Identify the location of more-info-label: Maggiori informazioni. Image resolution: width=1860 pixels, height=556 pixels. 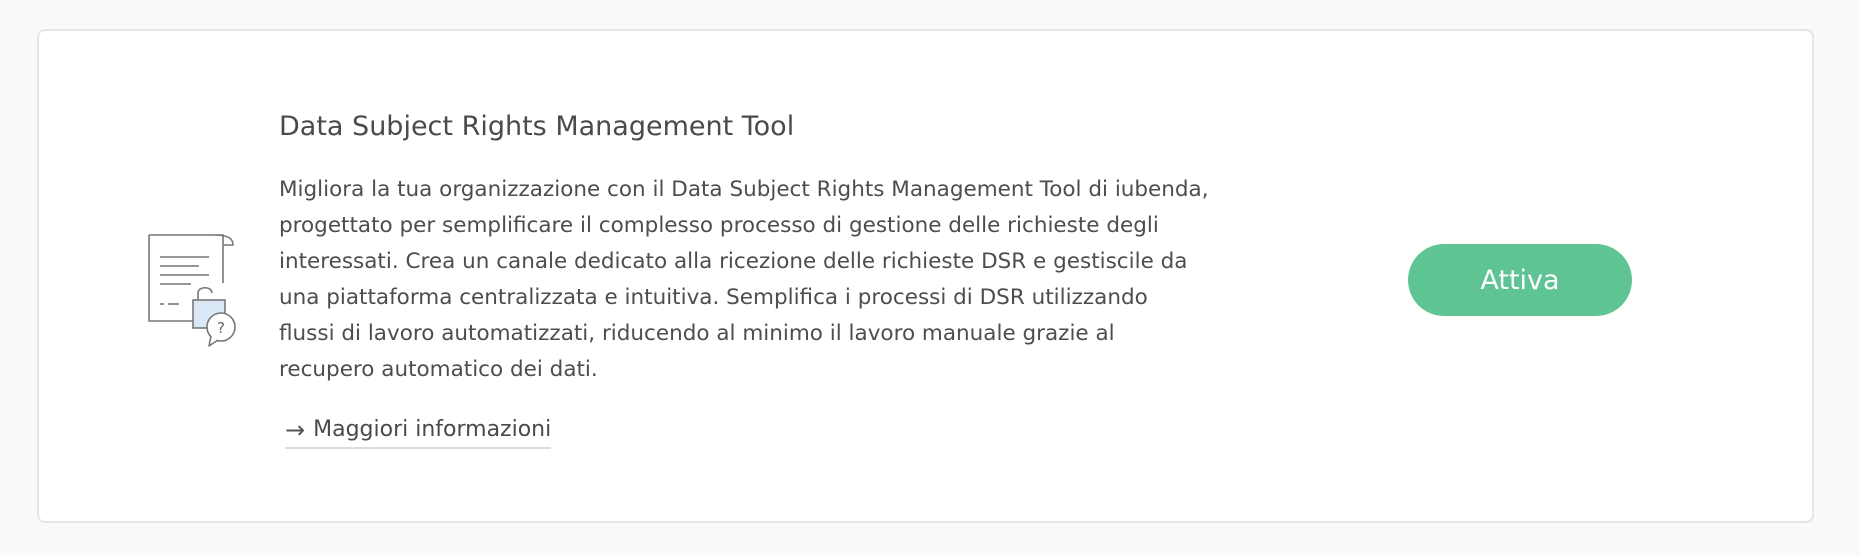
(432, 430).